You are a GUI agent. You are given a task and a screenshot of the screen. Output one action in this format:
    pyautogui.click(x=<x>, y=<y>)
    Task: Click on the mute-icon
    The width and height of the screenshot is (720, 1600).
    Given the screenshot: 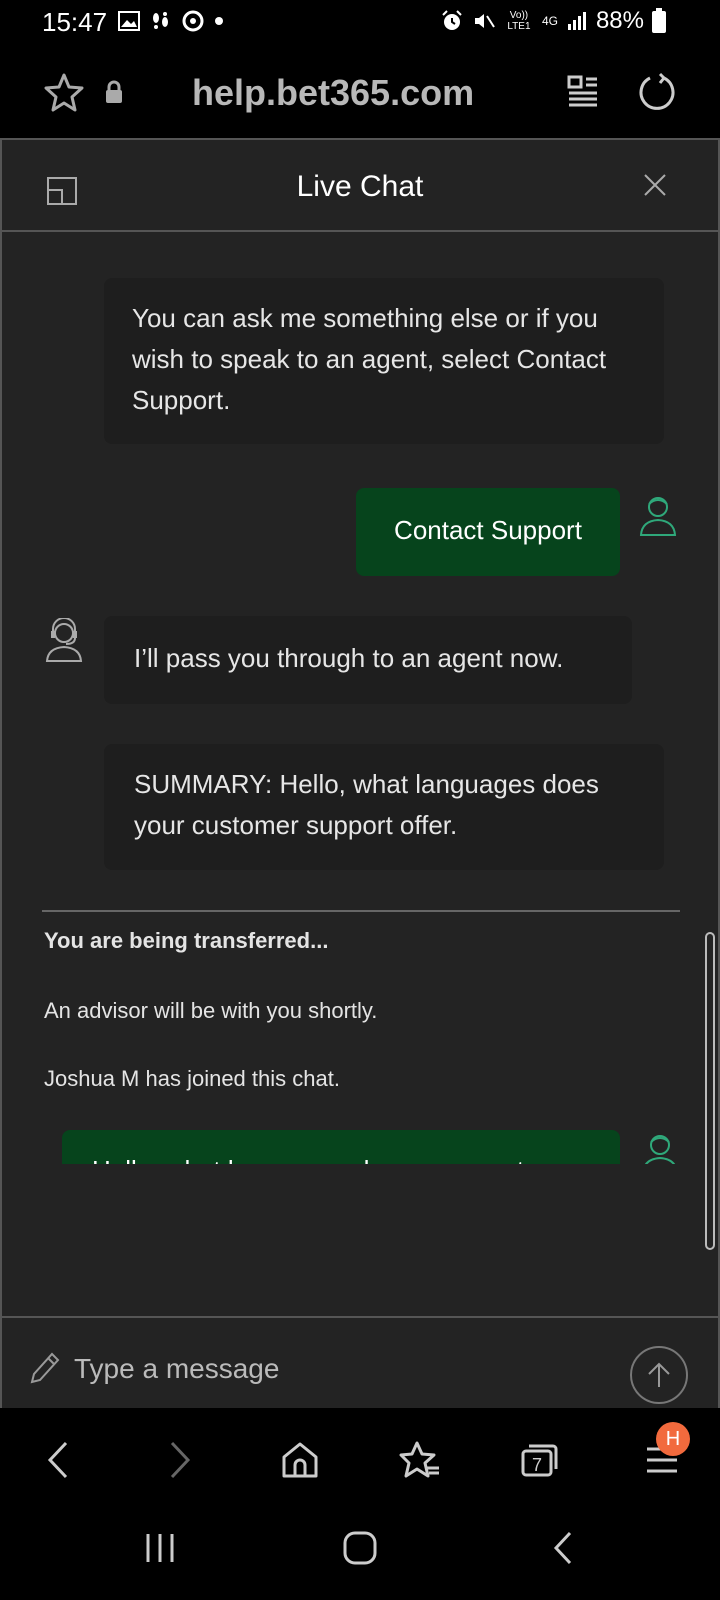 What is the action you would take?
    pyautogui.click(x=484, y=21)
    